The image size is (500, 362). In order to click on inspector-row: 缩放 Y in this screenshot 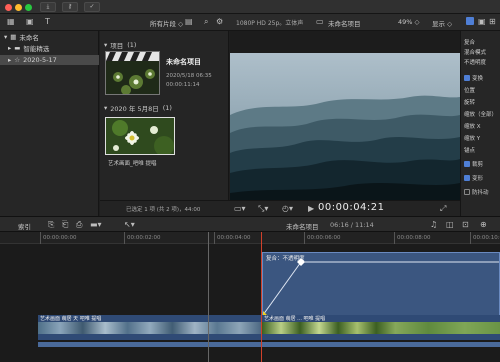, I will do `click(480, 138)`.